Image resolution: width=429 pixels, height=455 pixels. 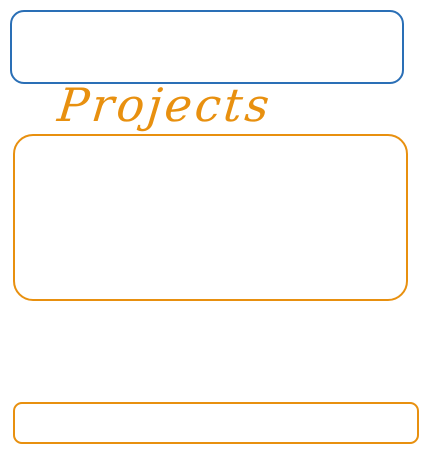 What do you see at coordinates (165, 105) in the screenshot?
I see `projects-heading: Projects` at bounding box center [165, 105].